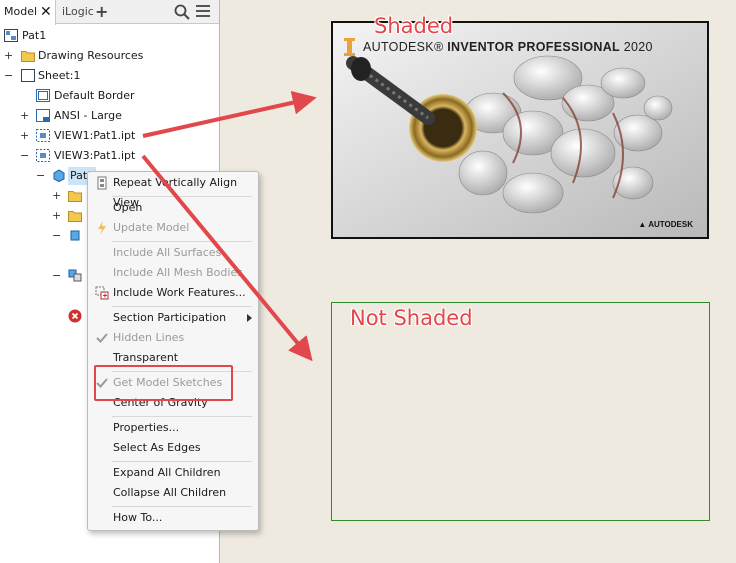 The image size is (736, 563). I want to click on border-icon, so click(43, 95).